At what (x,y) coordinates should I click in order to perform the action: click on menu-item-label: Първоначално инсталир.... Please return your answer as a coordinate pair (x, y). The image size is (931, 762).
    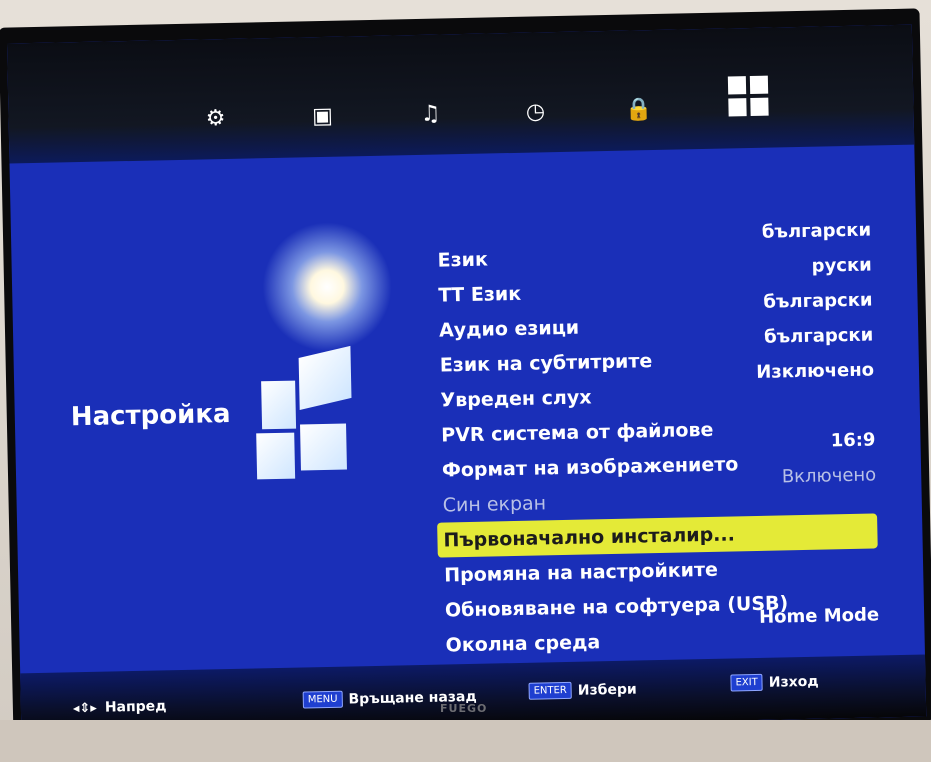
    Looking at the image, I should click on (589, 537).